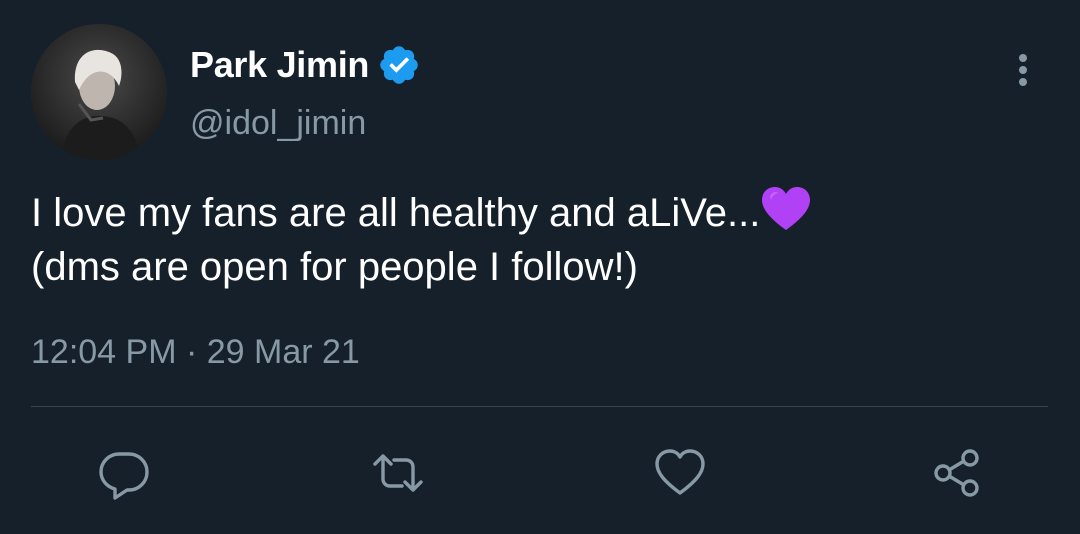 This screenshot has width=1080, height=534. Describe the element at coordinates (680, 473) in the screenshot. I see `like-icon` at that location.